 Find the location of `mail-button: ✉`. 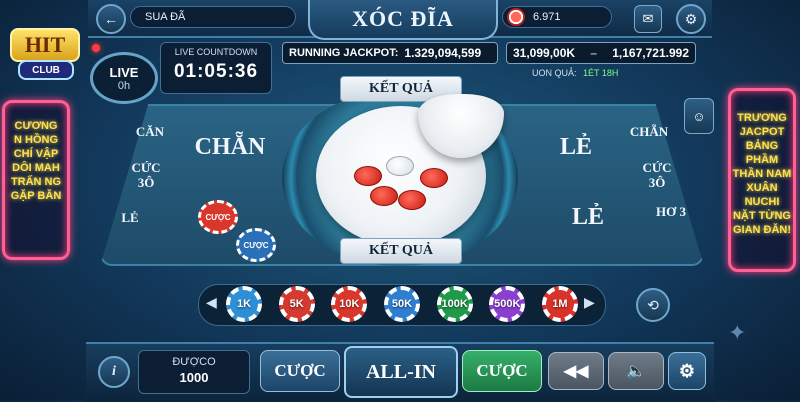

mail-button: ✉ is located at coordinates (648, 19).